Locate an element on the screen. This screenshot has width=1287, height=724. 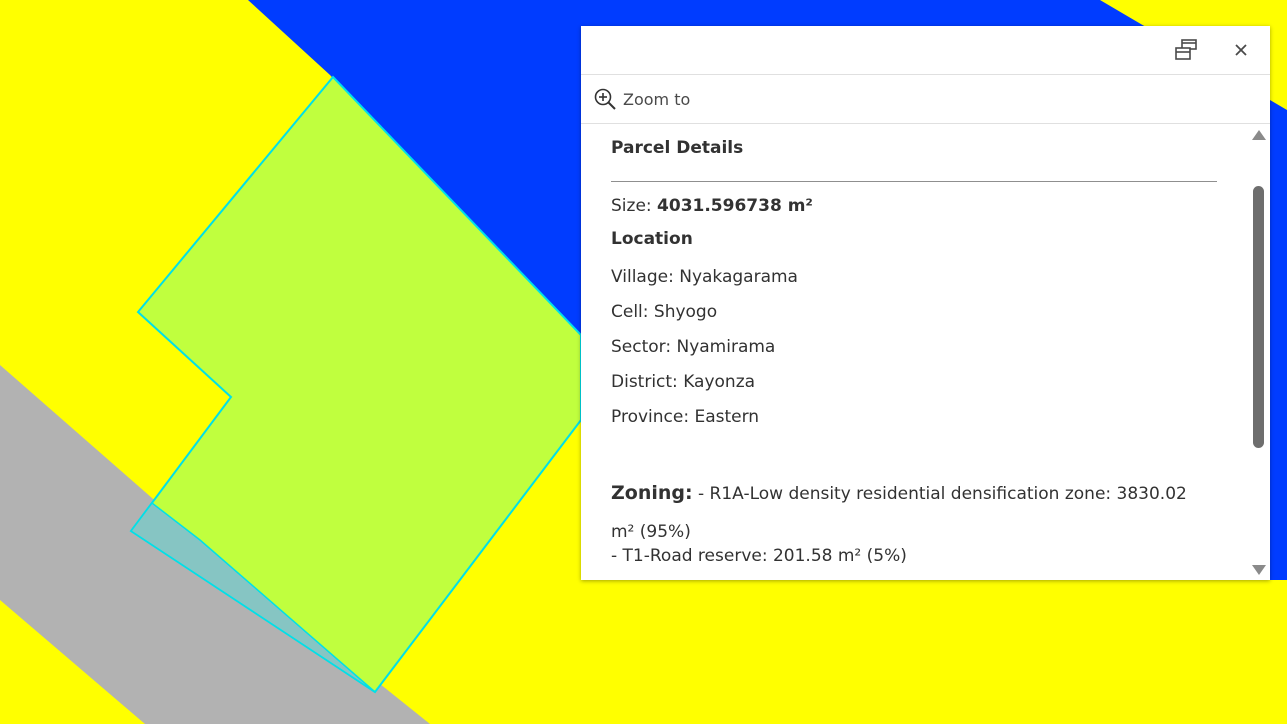
zoning-entry-2: - T1-Road reserve: 201.58 m² (5%) is located at coordinates (759, 556).